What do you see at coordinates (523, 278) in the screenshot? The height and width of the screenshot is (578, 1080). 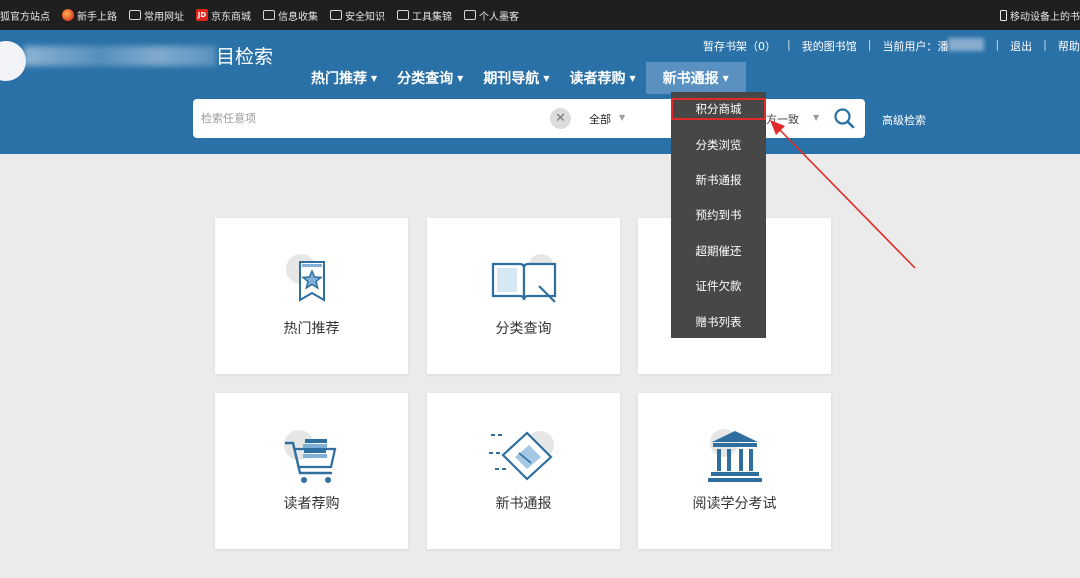 I see `open-book-icon` at bounding box center [523, 278].